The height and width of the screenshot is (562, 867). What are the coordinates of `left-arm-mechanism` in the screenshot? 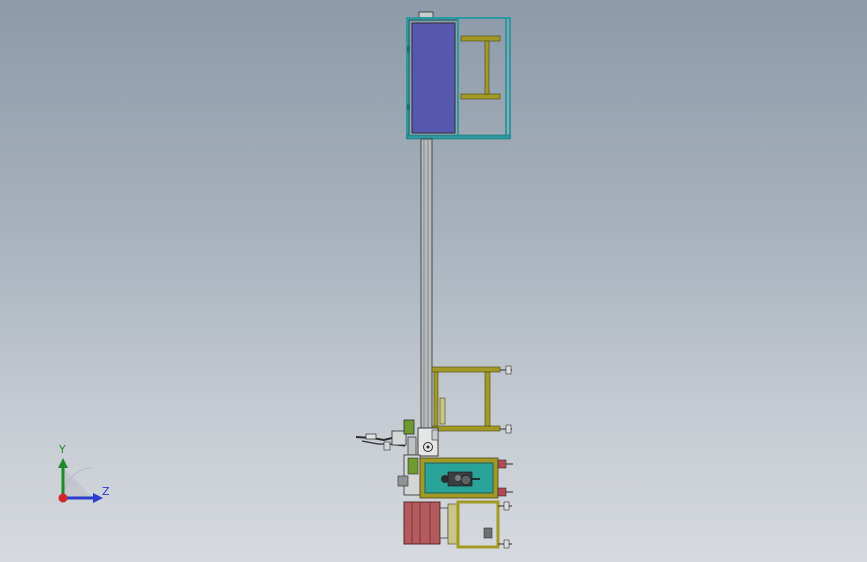 It's located at (386, 437).